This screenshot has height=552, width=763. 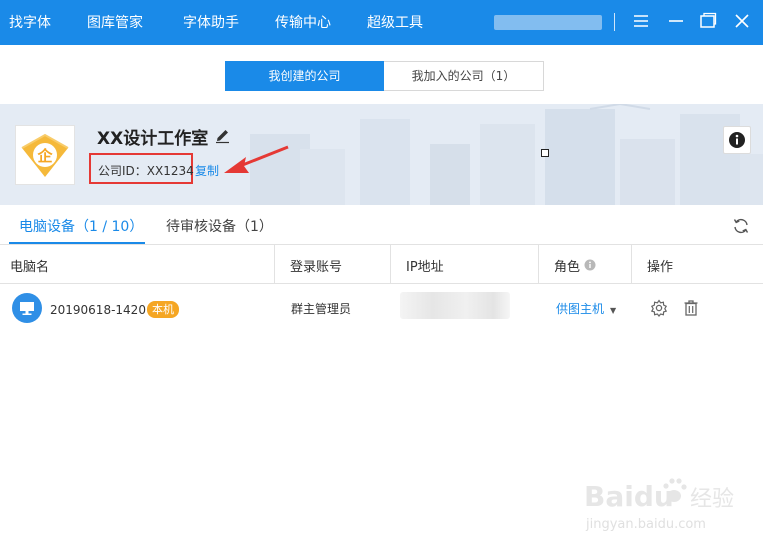 What do you see at coordinates (81, 226) in the screenshot?
I see `tab-computer-devices: 电脑设备（1 / 10）` at bounding box center [81, 226].